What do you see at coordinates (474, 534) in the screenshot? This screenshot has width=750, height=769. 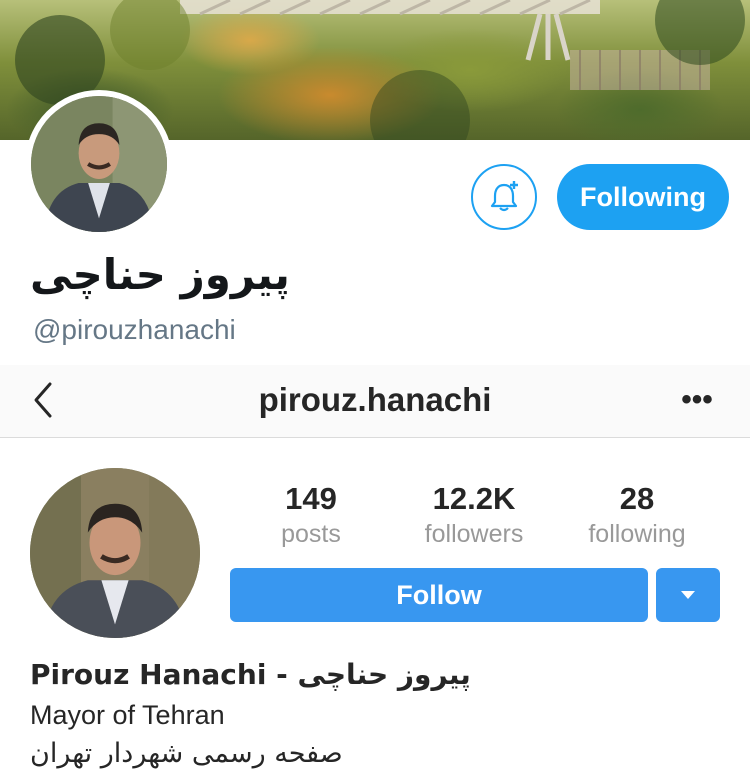 I see `stat-followers-label: followers` at bounding box center [474, 534].